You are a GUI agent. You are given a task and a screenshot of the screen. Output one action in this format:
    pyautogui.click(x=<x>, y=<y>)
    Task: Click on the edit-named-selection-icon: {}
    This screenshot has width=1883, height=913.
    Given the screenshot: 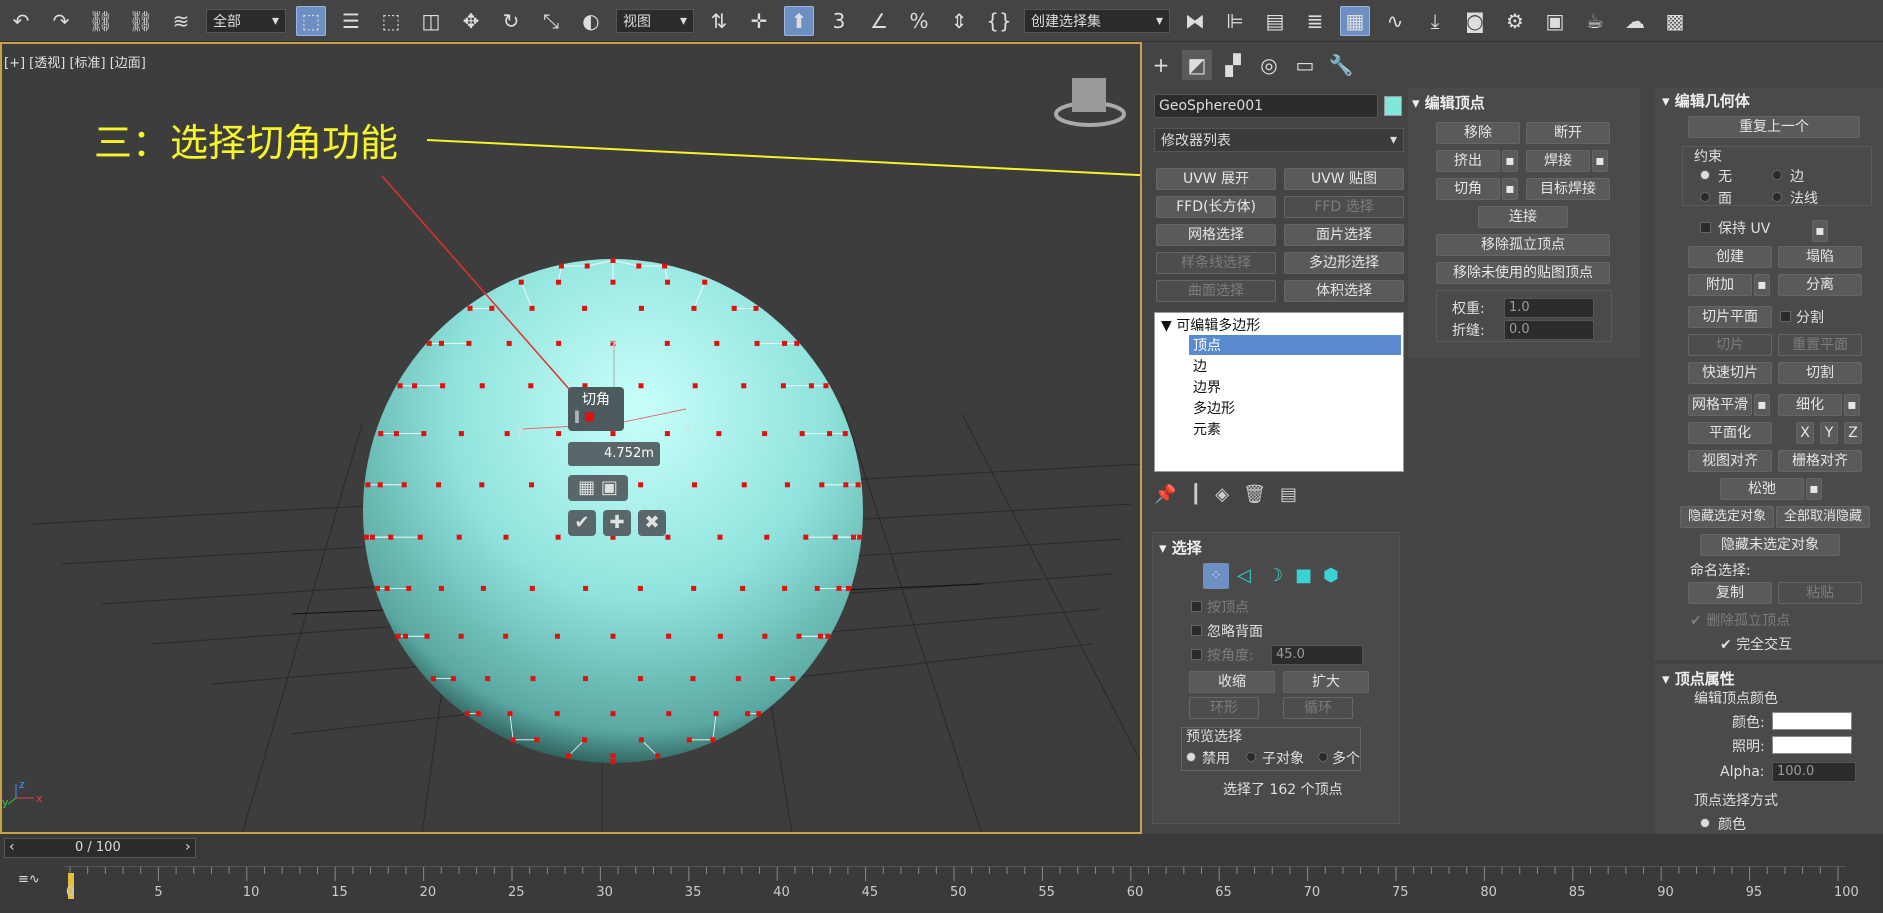 What is the action you would take?
    pyautogui.click(x=999, y=21)
    